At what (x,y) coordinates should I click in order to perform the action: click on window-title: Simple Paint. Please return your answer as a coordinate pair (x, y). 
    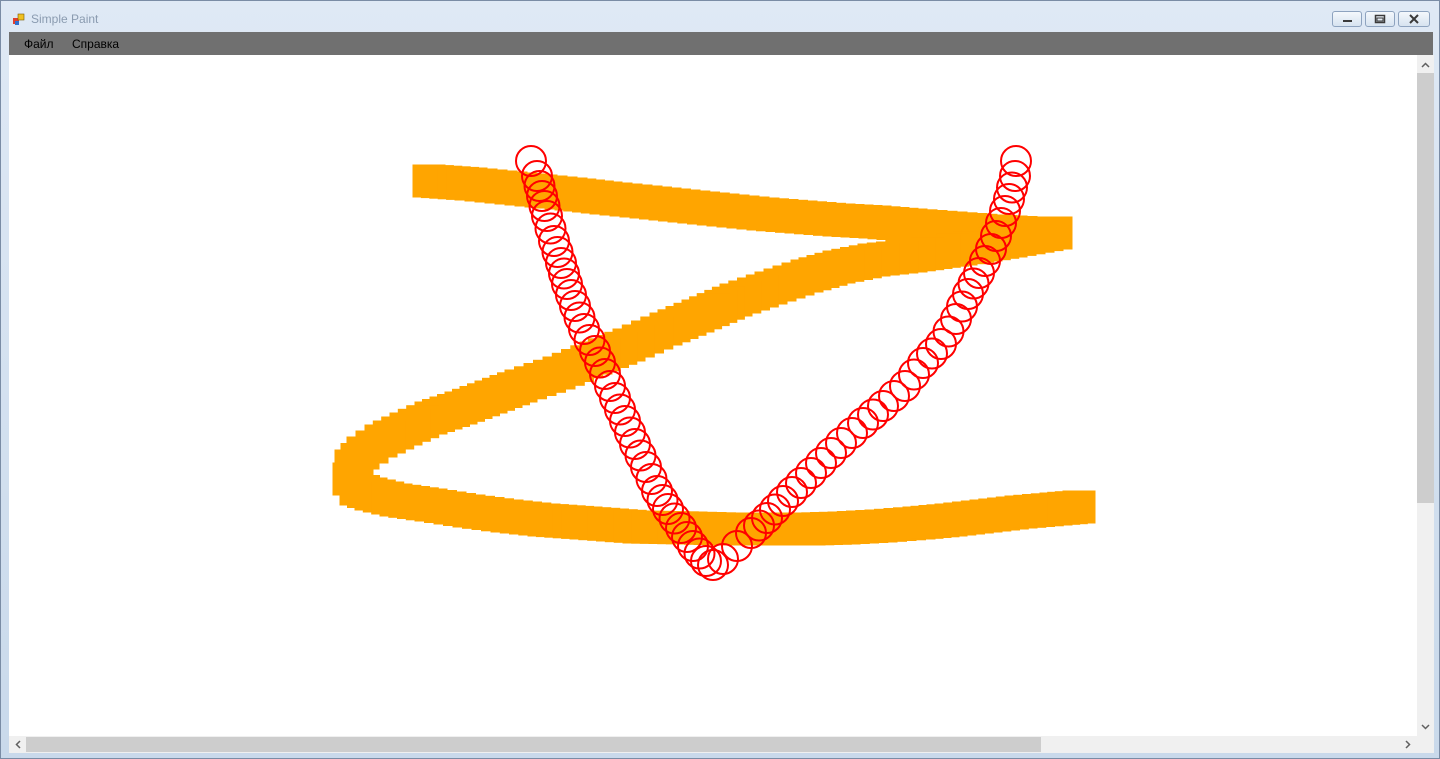
    Looking at the image, I should click on (65, 19).